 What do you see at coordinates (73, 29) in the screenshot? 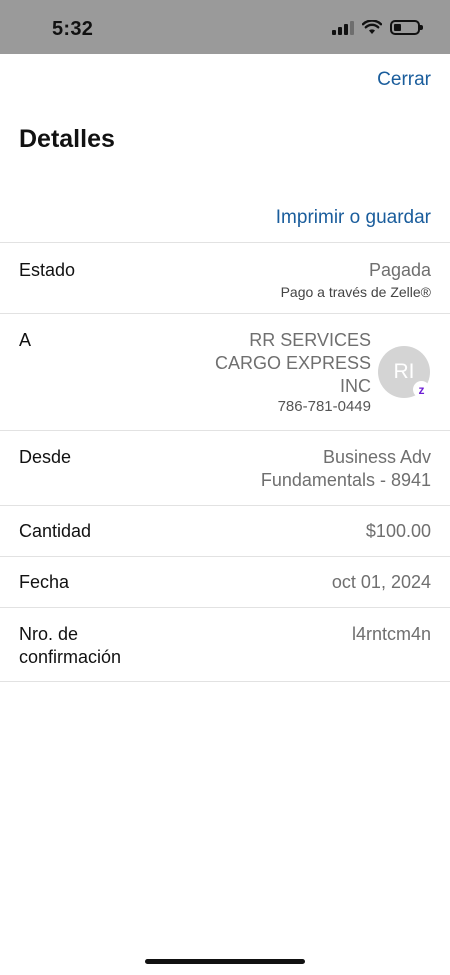
I see `status-time: 5:32` at bounding box center [73, 29].